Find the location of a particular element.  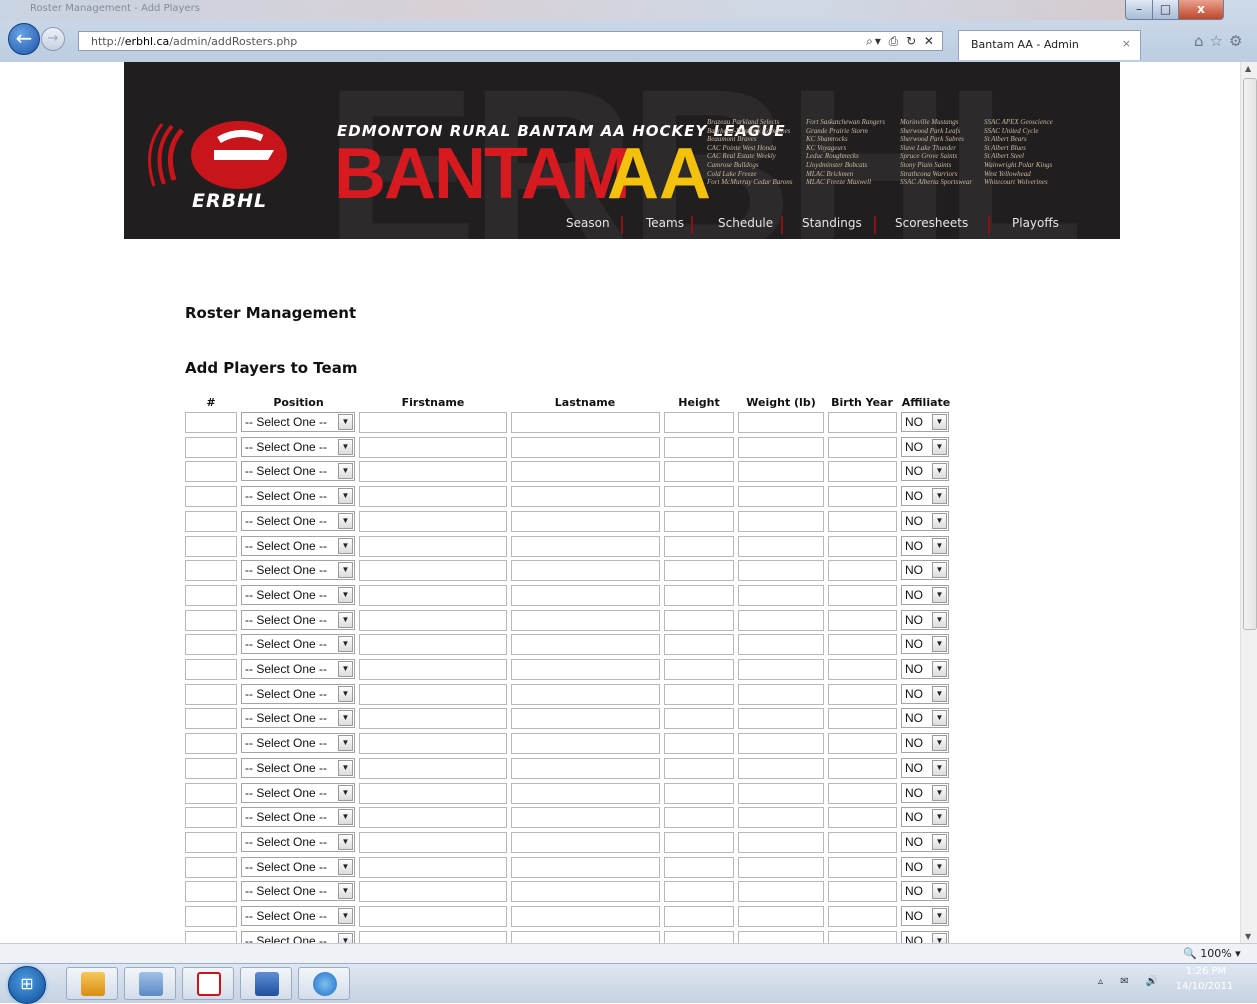

taskbar-explorer is located at coordinates (150, 983).